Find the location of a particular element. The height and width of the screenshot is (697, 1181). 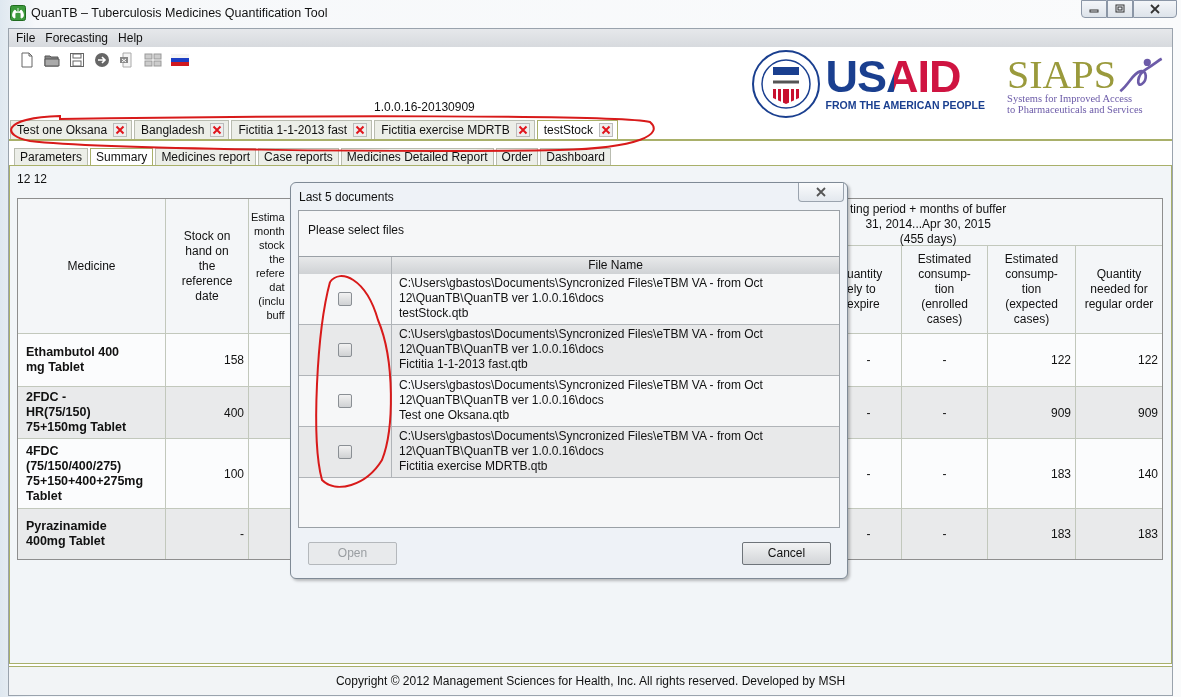

file-path: C:\Users\gbastos\Documents\Syncronized Files\eTBM VA - from Oct 12\QuanTB\QuanTB ver 1.0.0.16\docs testStock.qtb is located at coordinates (581, 299).